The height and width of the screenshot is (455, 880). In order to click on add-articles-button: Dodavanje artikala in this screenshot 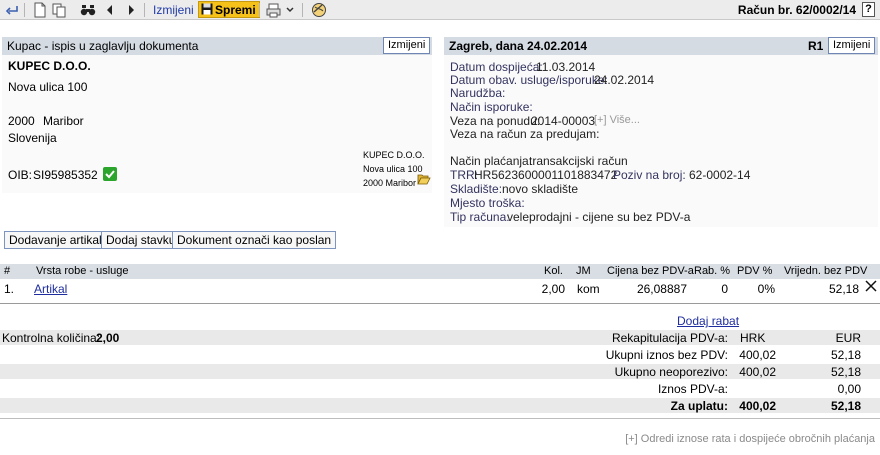, I will do `click(59, 240)`.